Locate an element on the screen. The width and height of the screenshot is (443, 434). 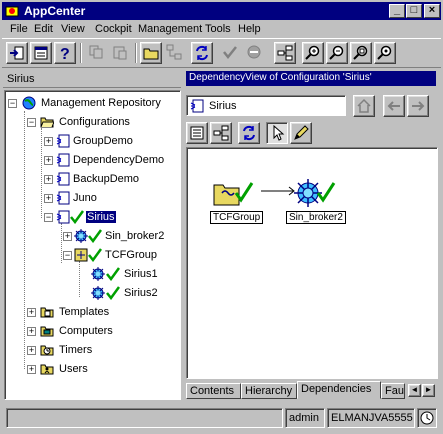
help-icon: ? is located at coordinates (65, 53).